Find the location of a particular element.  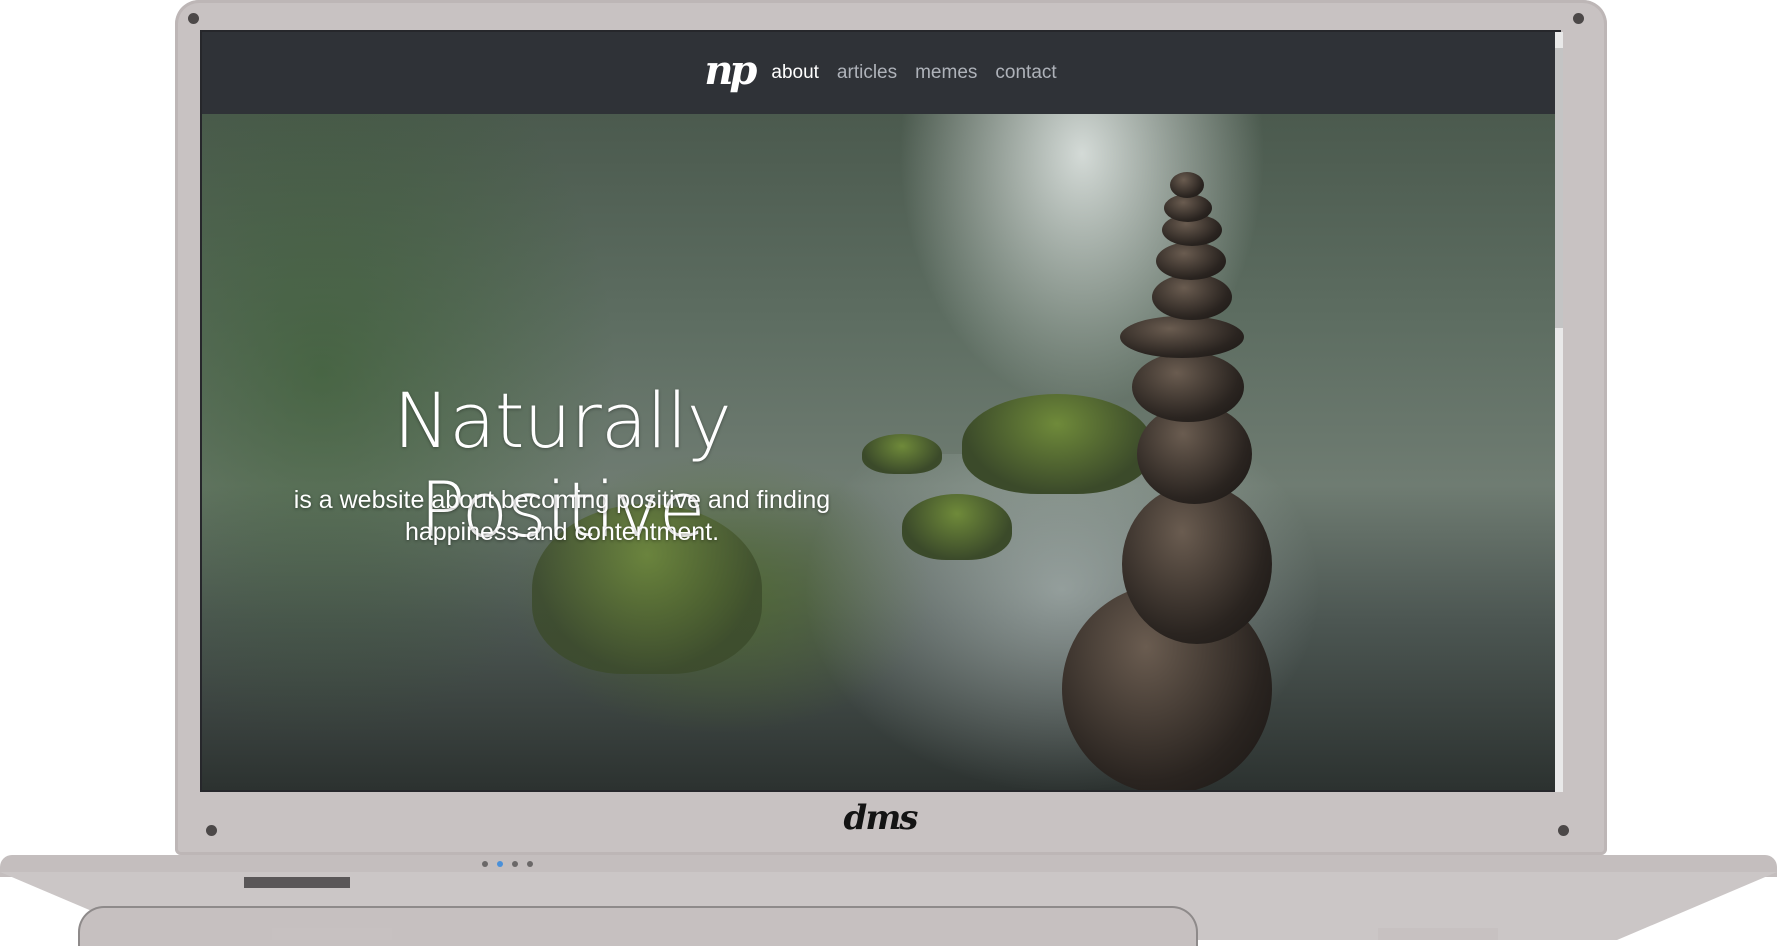

laptop-trackpad is located at coordinates (638, 926).